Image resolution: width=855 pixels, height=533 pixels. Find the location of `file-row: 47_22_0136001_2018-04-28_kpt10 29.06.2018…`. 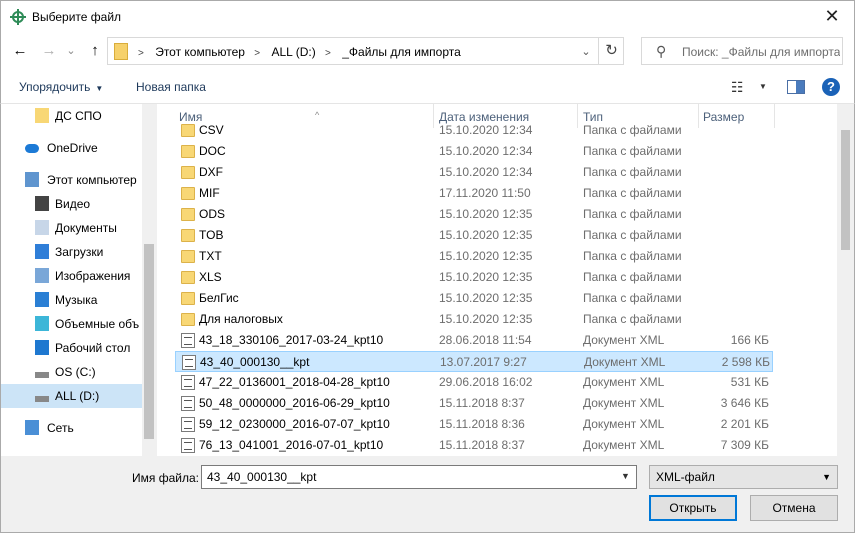

file-row: 47_22_0136001_2018-04-28_kpt10 29.06.2018… is located at coordinates (474, 382).